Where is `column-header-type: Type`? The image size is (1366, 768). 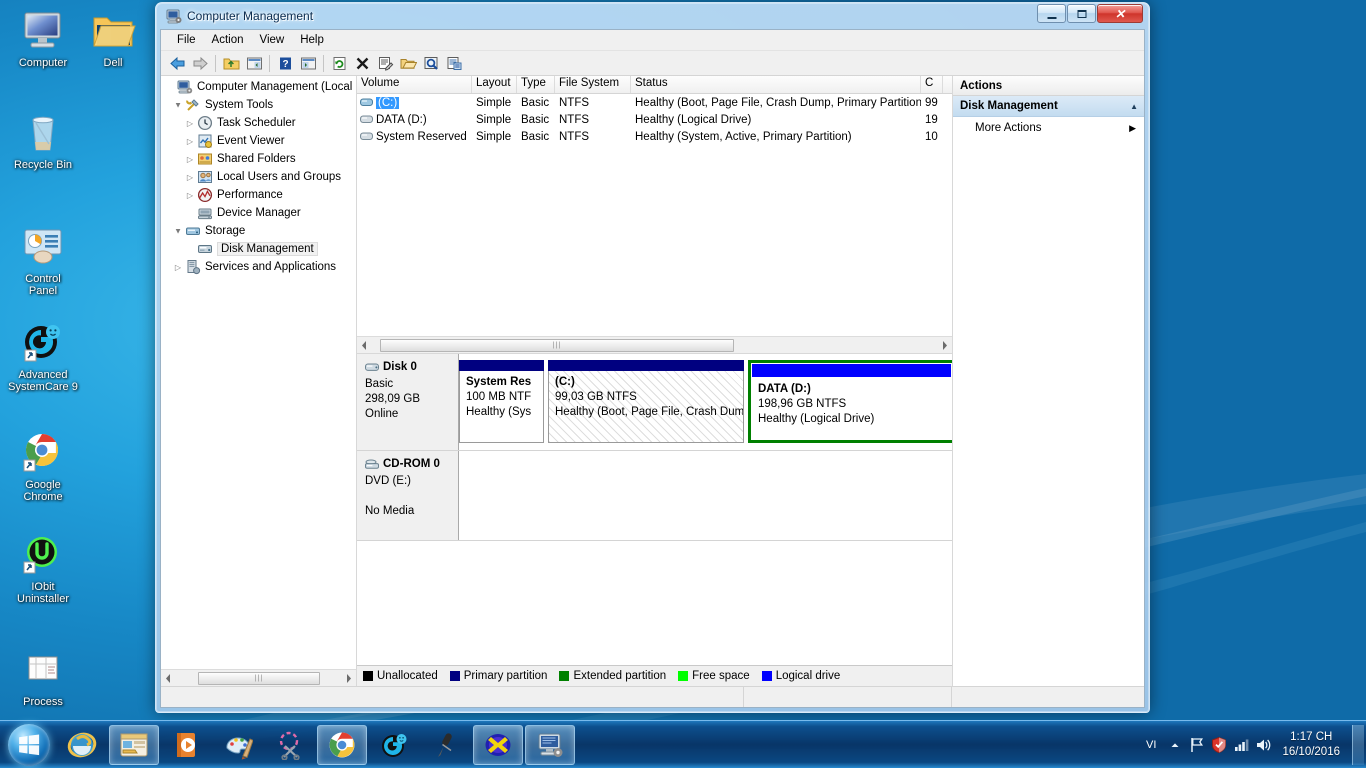
column-header-type: Type is located at coordinates (536, 84).